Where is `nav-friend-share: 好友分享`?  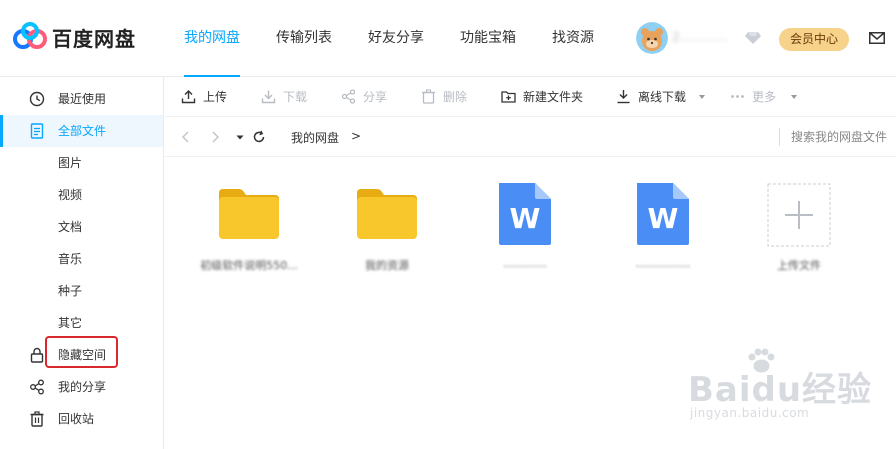 nav-friend-share: 好友分享 is located at coordinates (396, 38).